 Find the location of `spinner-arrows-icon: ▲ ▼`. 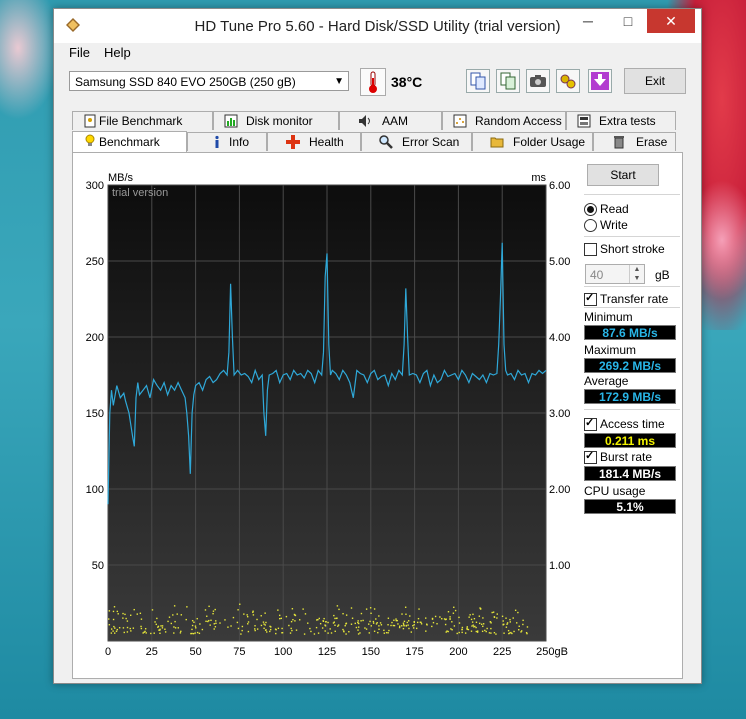

spinner-arrows-icon: ▲ ▼ is located at coordinates (636, 274).